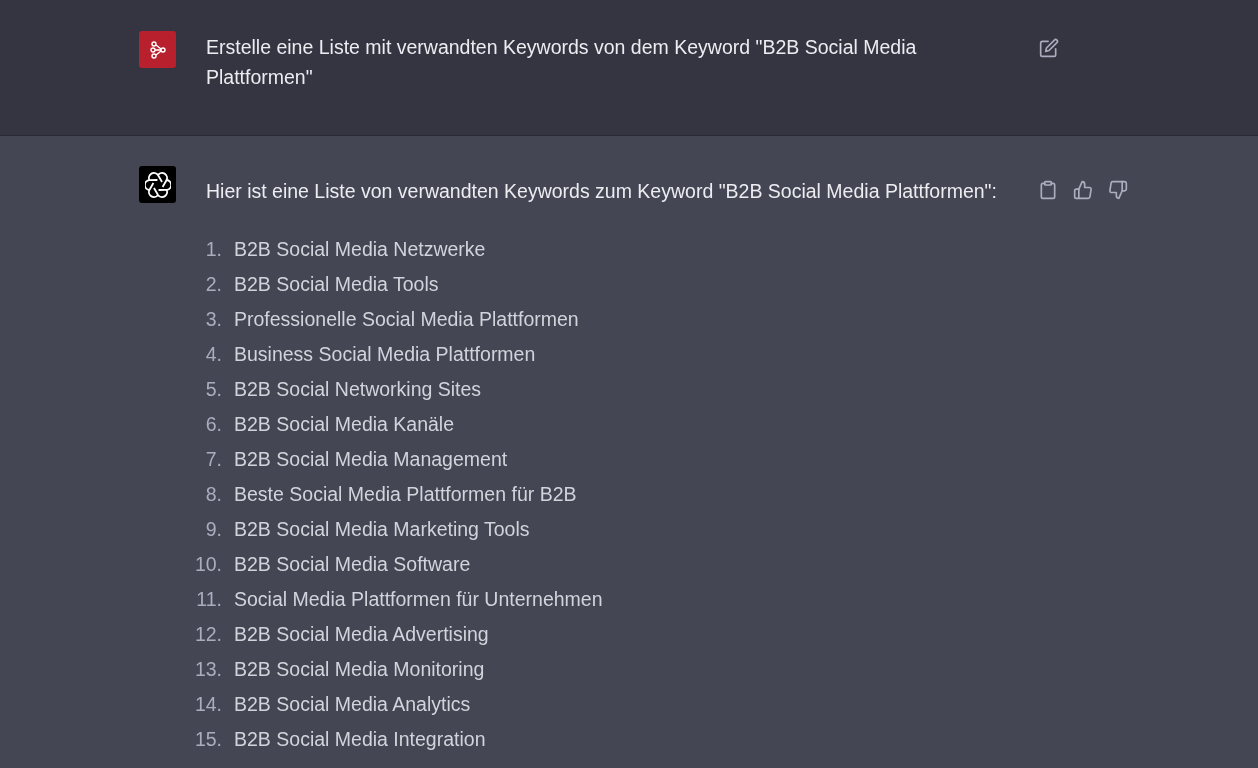  What do you see at coordinates (361, 634) in the screenshot?
I see `keyword-item: B2B Social Media Advertising` at bounding box center [361, 634].